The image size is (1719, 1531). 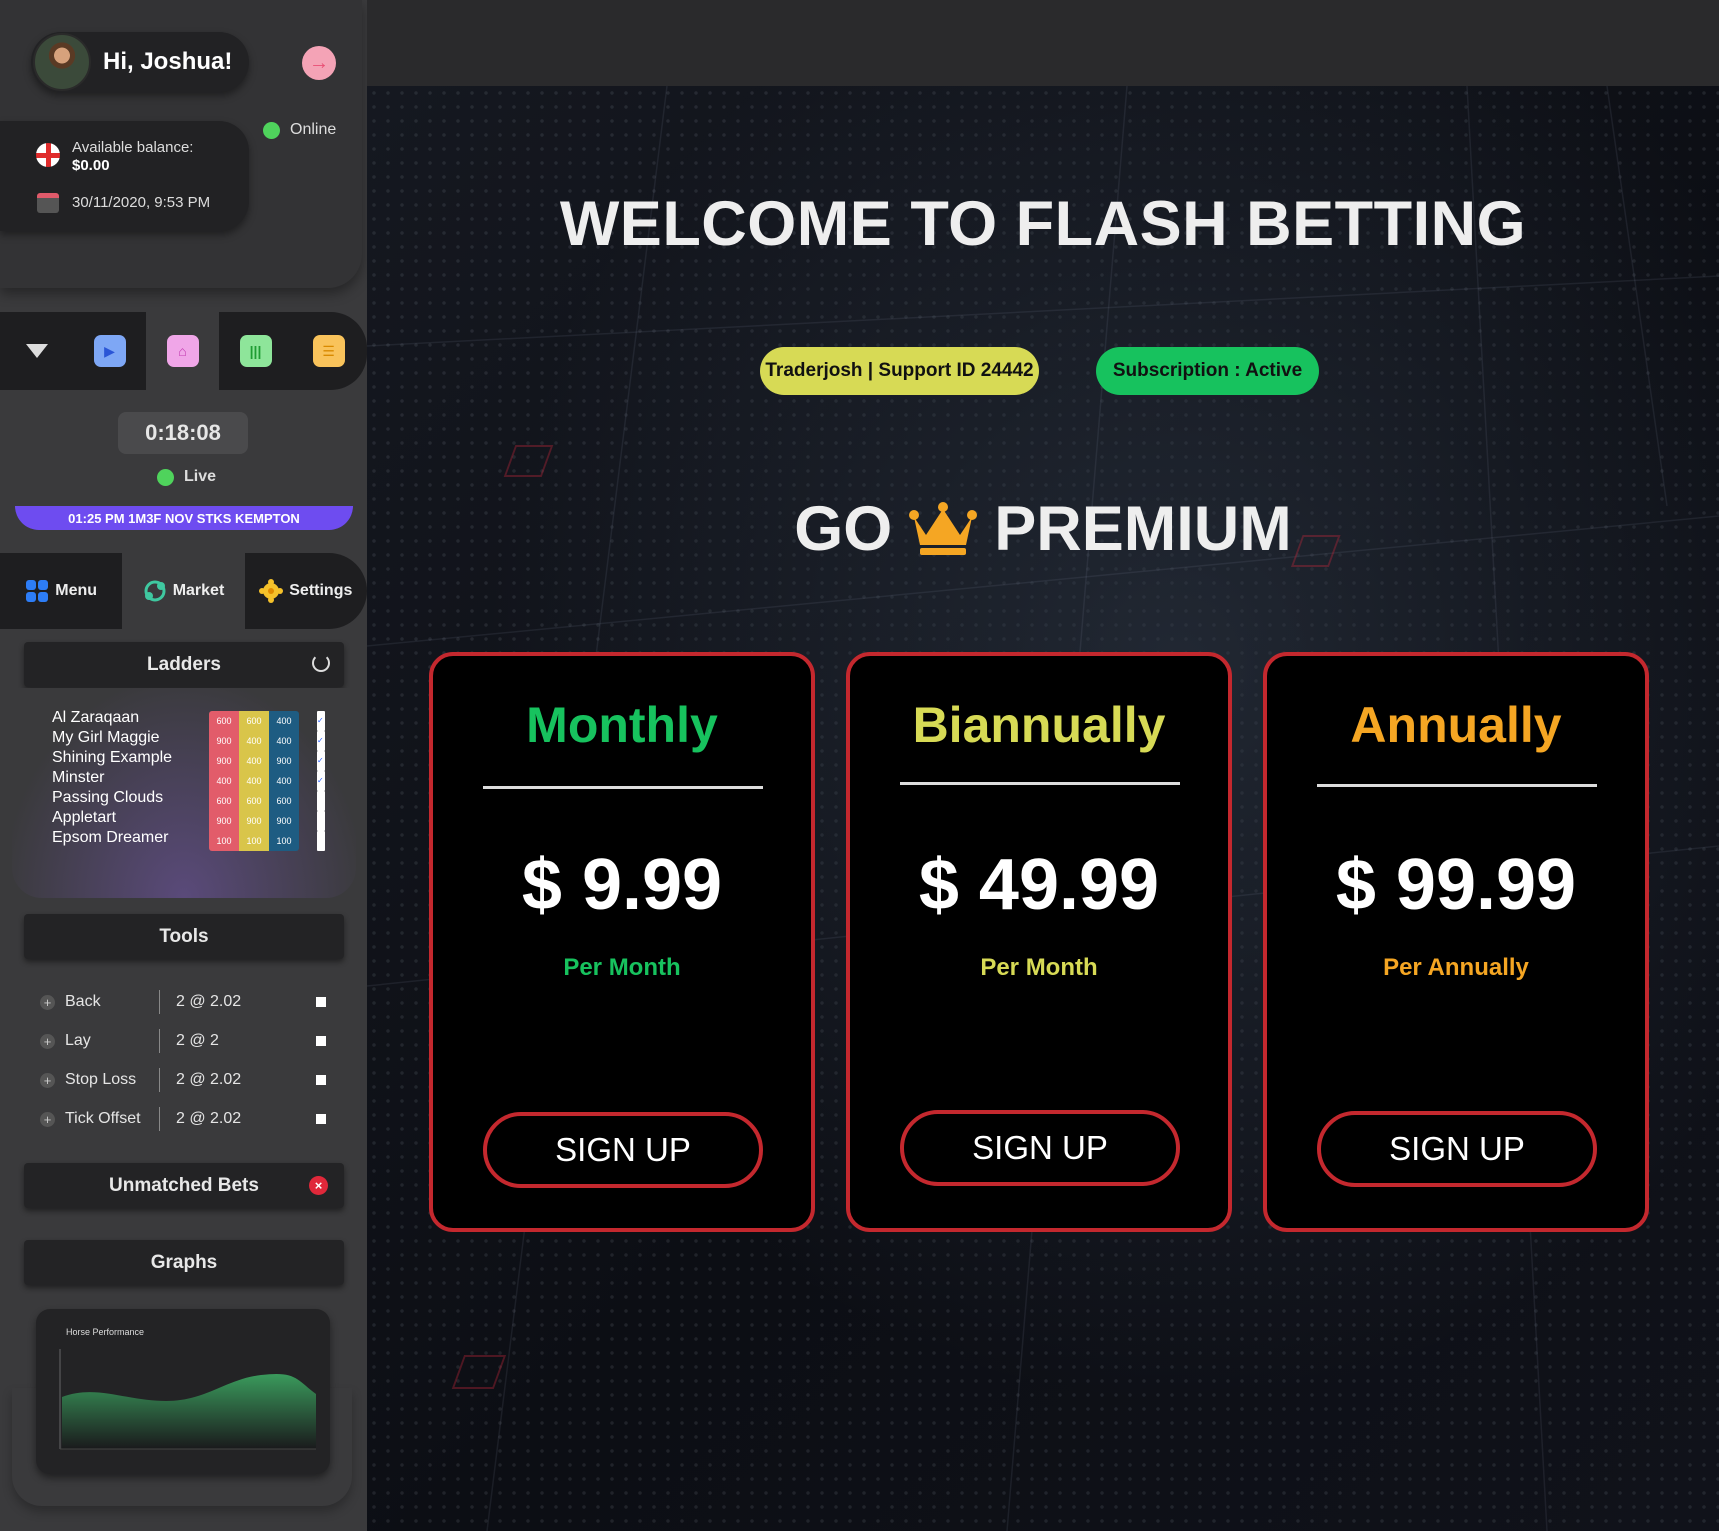 I want to click on subscription-status-pill: Subscription : Active, so click(x=1207, y=371).